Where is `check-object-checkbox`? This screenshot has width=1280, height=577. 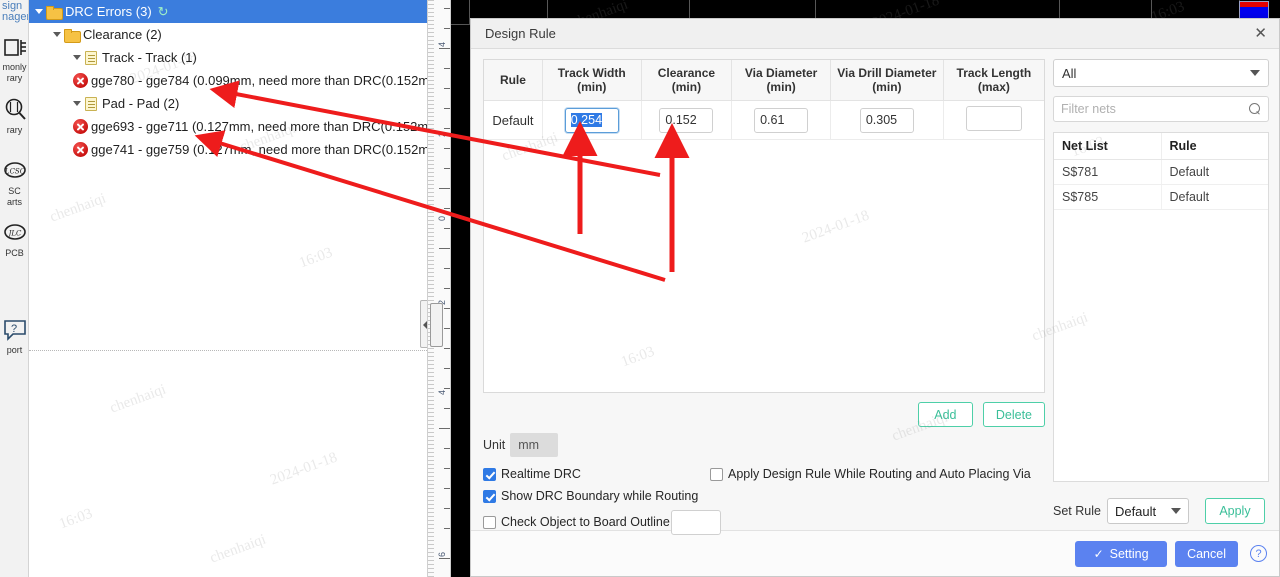
check-object-checkbox is located at coordinates (489, 522).